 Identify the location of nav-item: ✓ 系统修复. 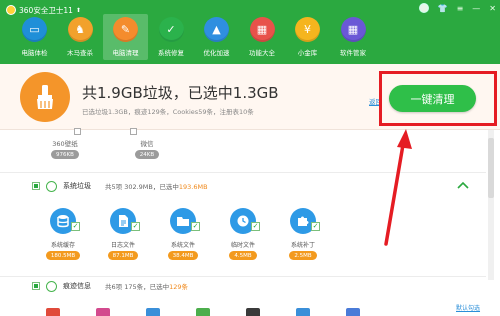
(171, 37).